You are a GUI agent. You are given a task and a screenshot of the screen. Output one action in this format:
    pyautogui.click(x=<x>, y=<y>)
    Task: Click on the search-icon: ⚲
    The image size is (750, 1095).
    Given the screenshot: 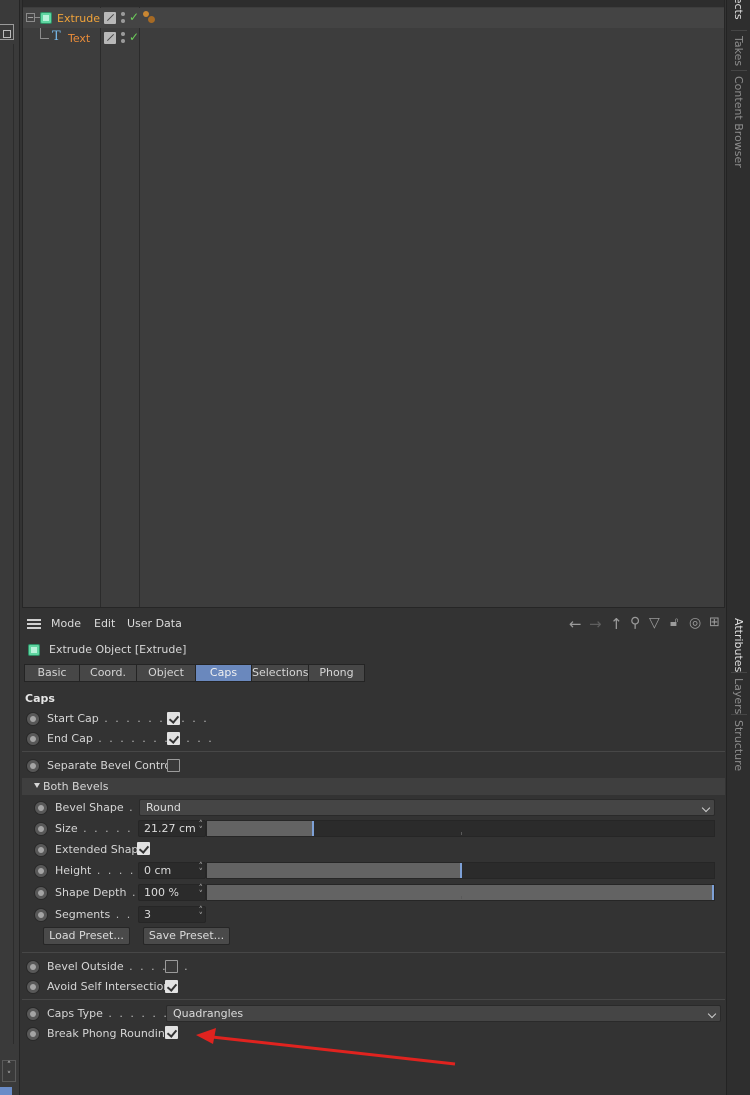 What is the action you would take?
    pyautogui.click(x=635, y=623)
    